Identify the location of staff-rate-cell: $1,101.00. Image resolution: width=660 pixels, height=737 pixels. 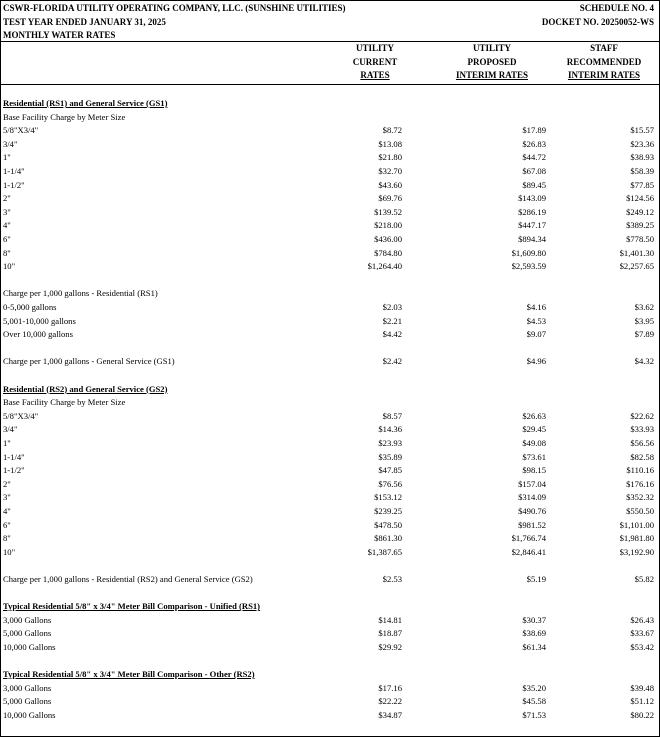
(636, 524).